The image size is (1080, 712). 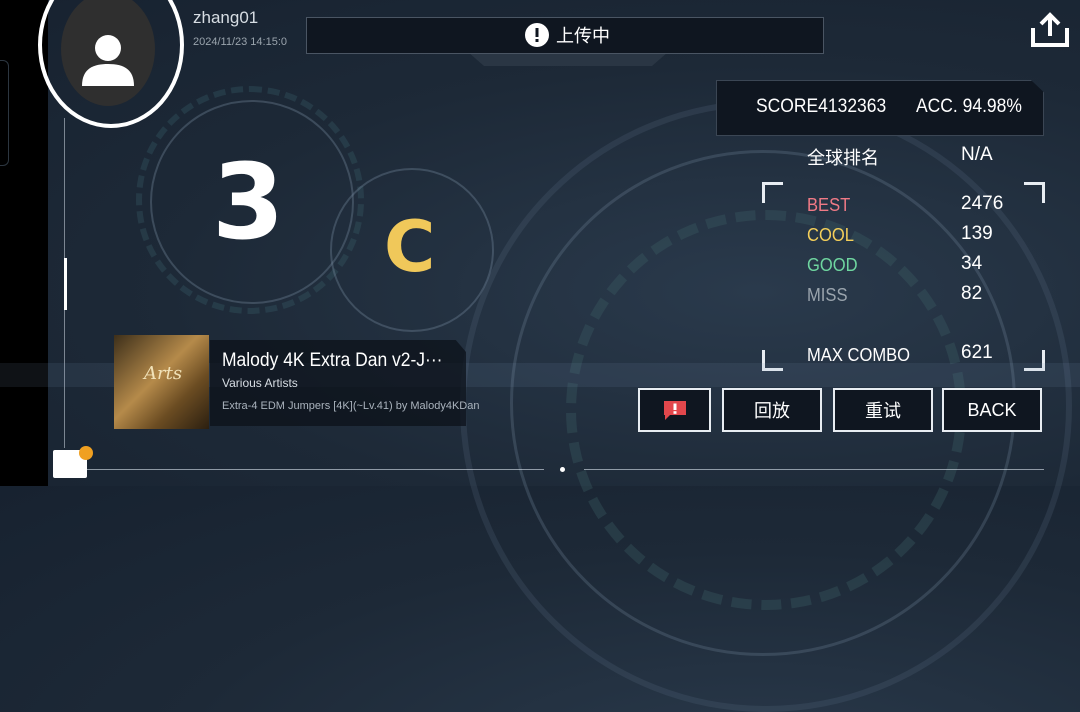 I want to click on score: SCORE4132363, so click(x=821, y=107).